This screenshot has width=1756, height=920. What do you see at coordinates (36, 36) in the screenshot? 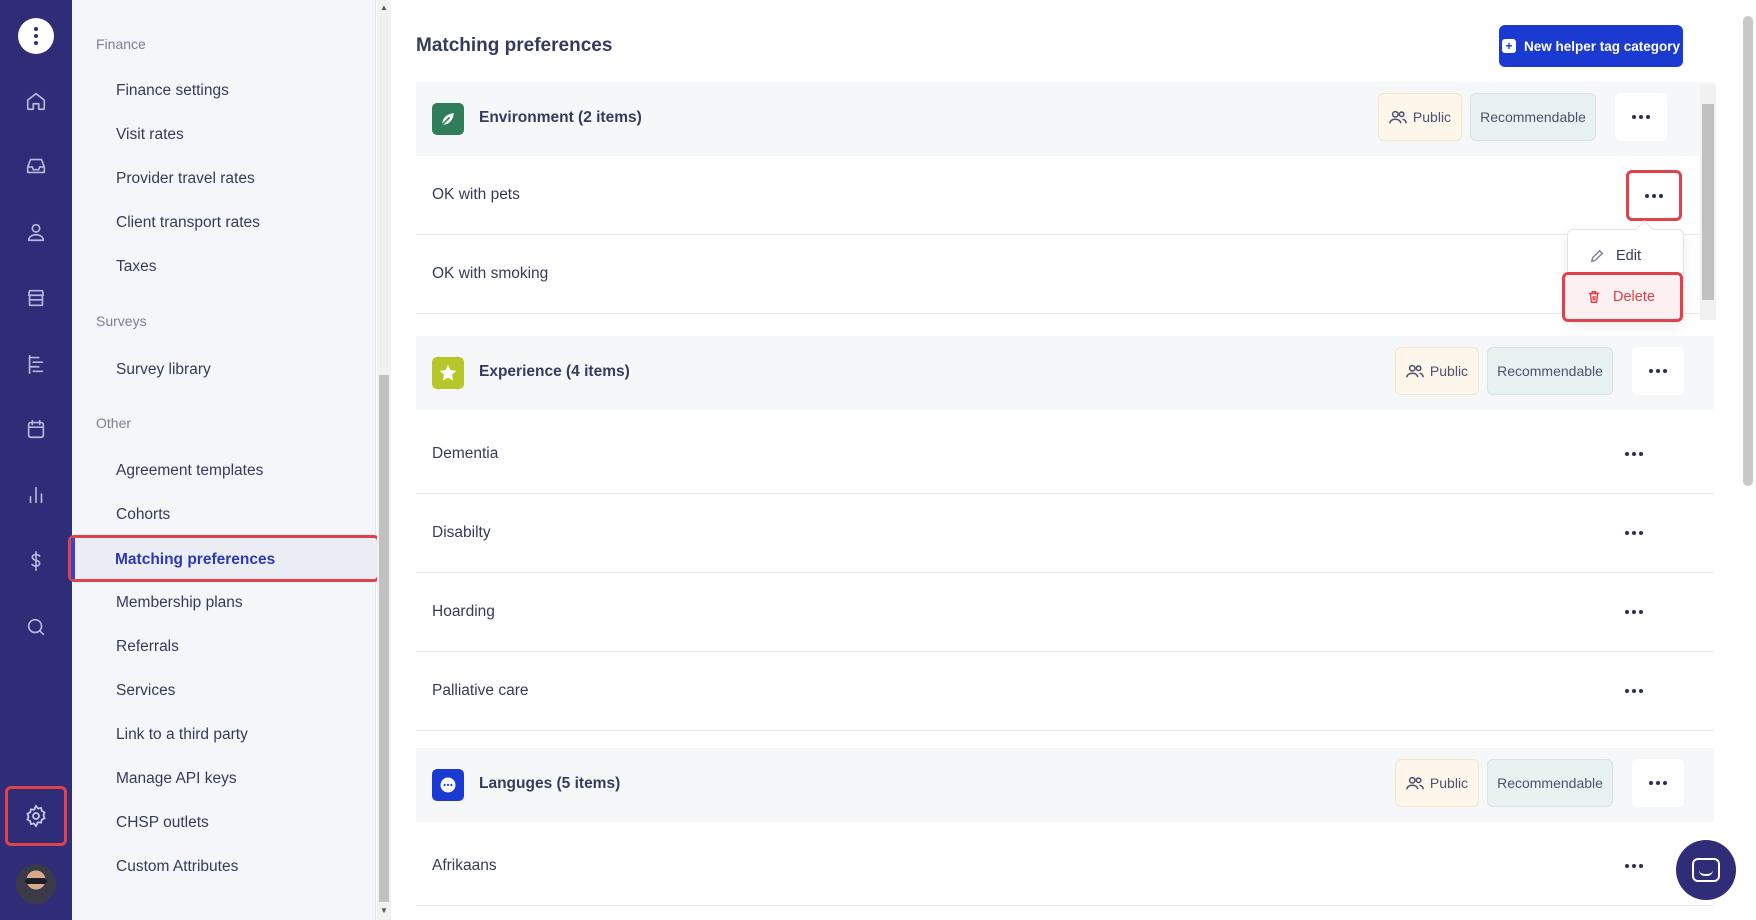
I see `app-logo` at bounding box center [36, 36].